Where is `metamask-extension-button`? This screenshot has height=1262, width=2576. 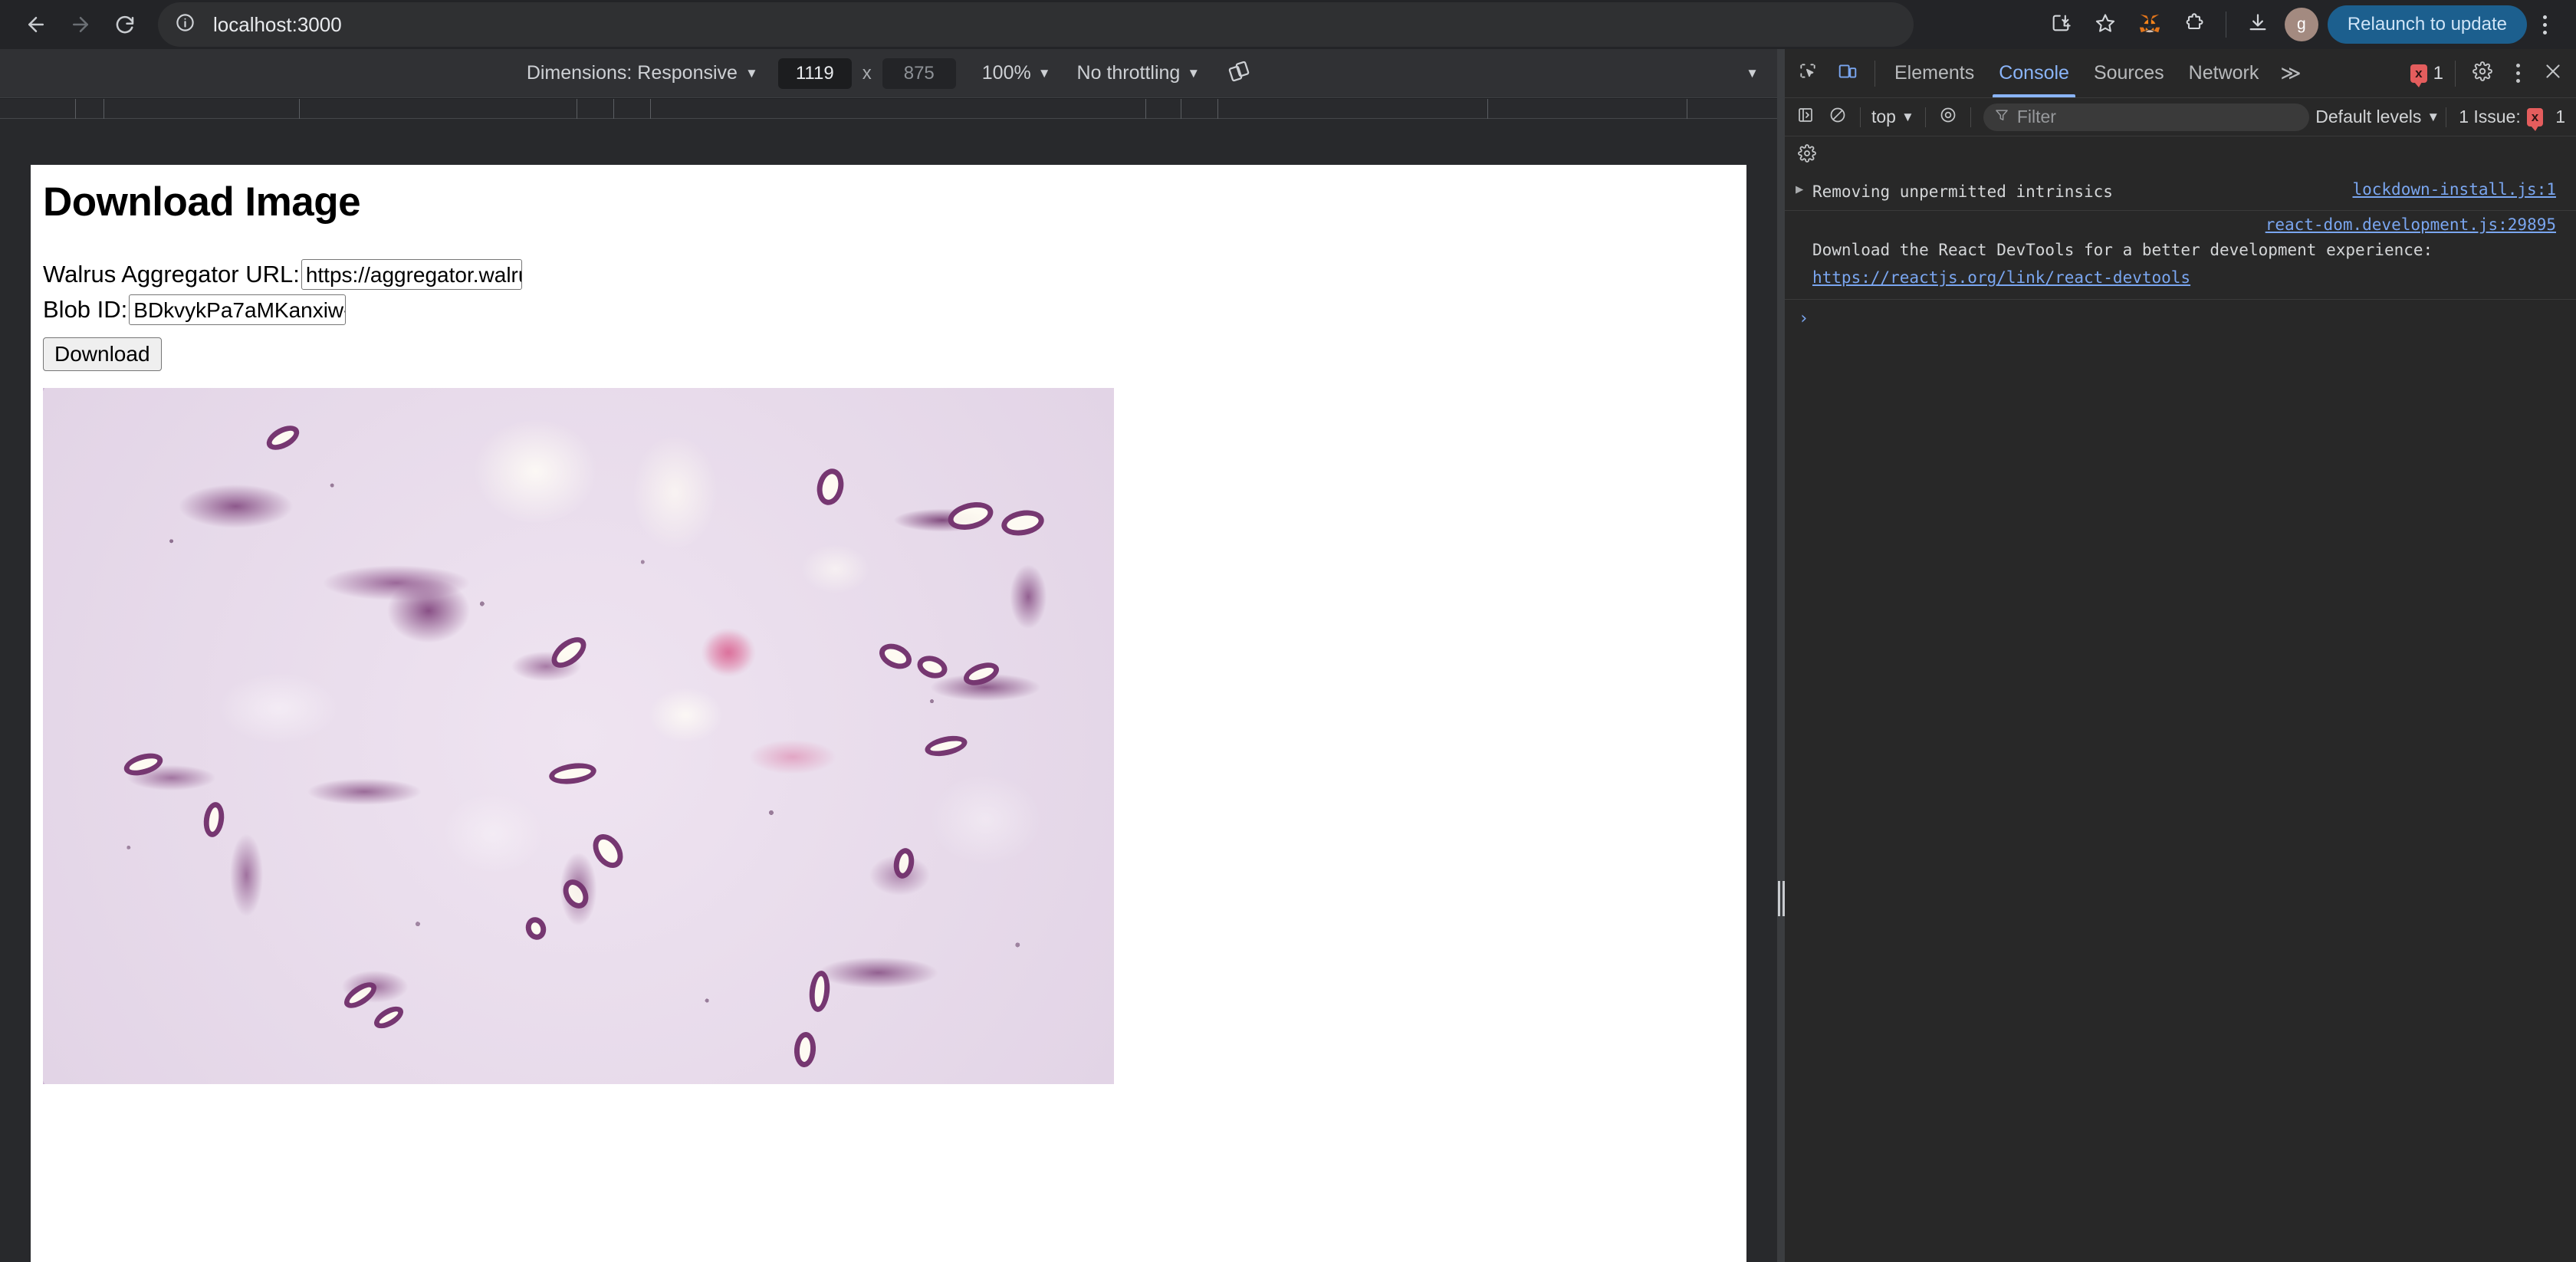
metamask-extension-button is located at coordinates (2150, 24).